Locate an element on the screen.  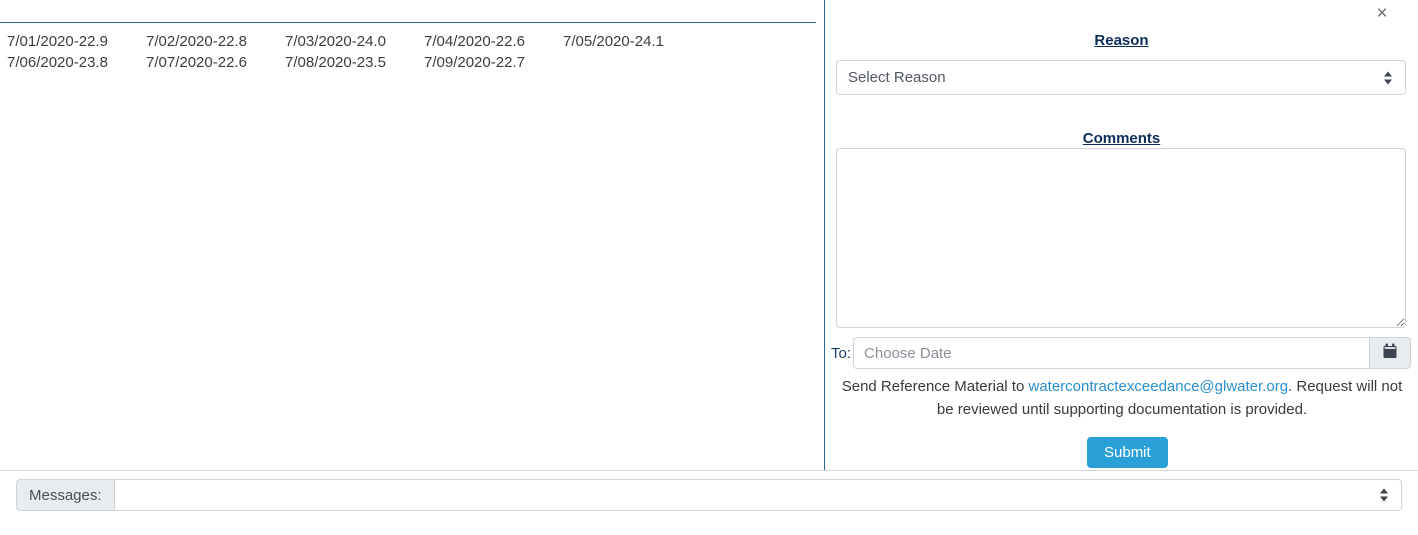
reading-item: 7/07/2020-22.6 is located at coordinates (196, 62).